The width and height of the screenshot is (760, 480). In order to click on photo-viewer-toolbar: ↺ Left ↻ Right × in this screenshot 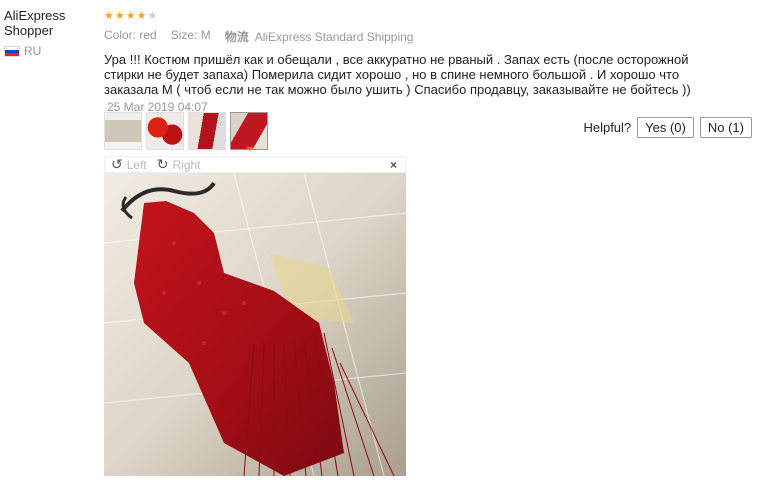, I will do `click(255, 164)`.